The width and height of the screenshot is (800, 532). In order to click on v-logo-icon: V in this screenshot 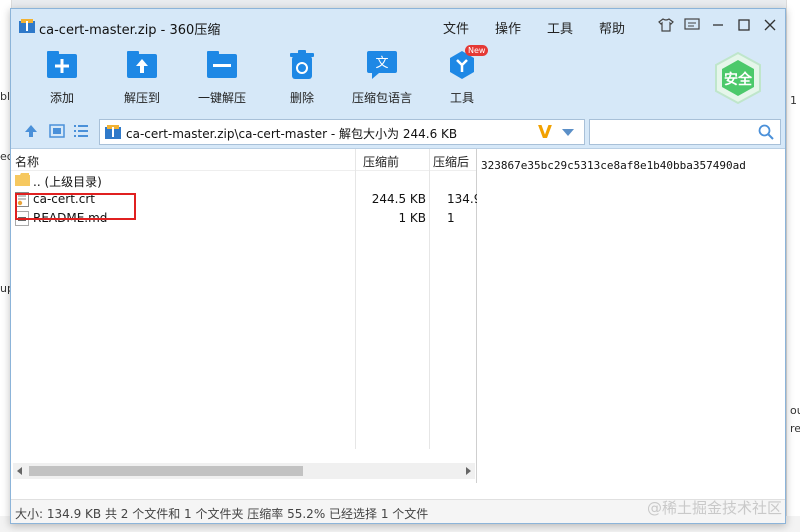, I will do `click(545, 132)`.